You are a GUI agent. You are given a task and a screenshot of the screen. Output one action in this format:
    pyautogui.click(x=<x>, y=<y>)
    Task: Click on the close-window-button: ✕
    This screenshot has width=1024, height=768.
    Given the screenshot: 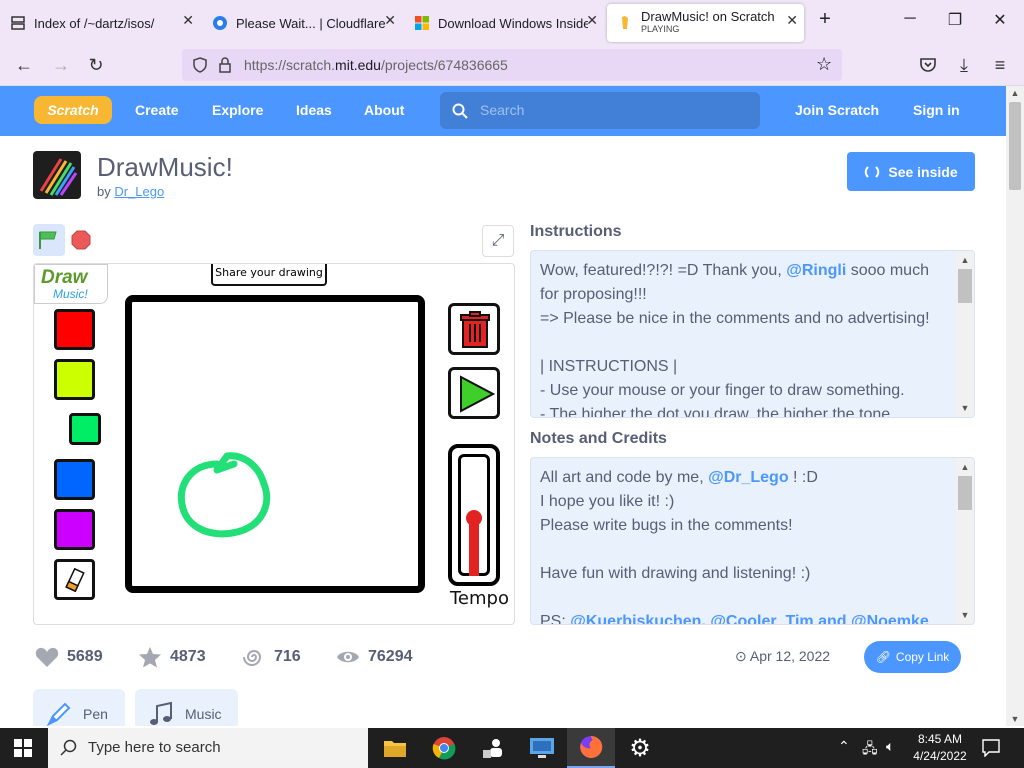 What is the action you would take?
    pyautogui.click(x=1000, y=20)
    